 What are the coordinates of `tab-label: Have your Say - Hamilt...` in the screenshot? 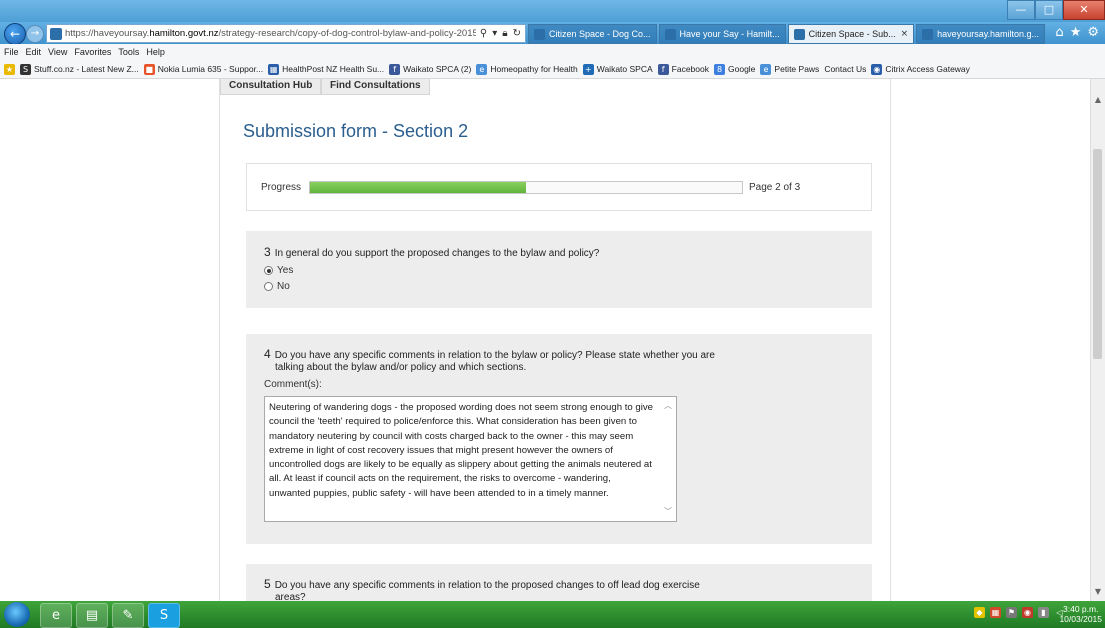 It's located at (729, 34).